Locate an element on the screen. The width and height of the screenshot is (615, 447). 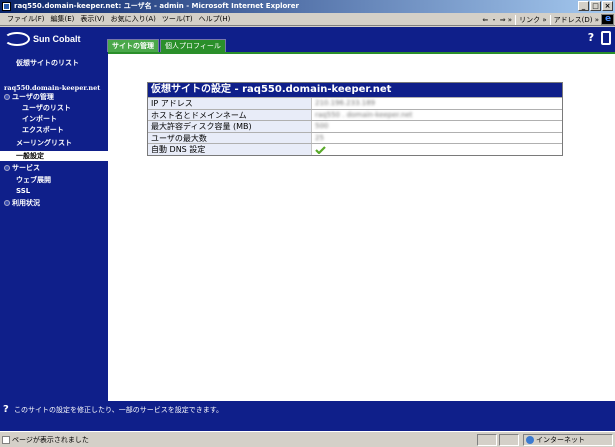
sun-cobalt-logo: Sun Cobalt is located at coordinates (42, 39).